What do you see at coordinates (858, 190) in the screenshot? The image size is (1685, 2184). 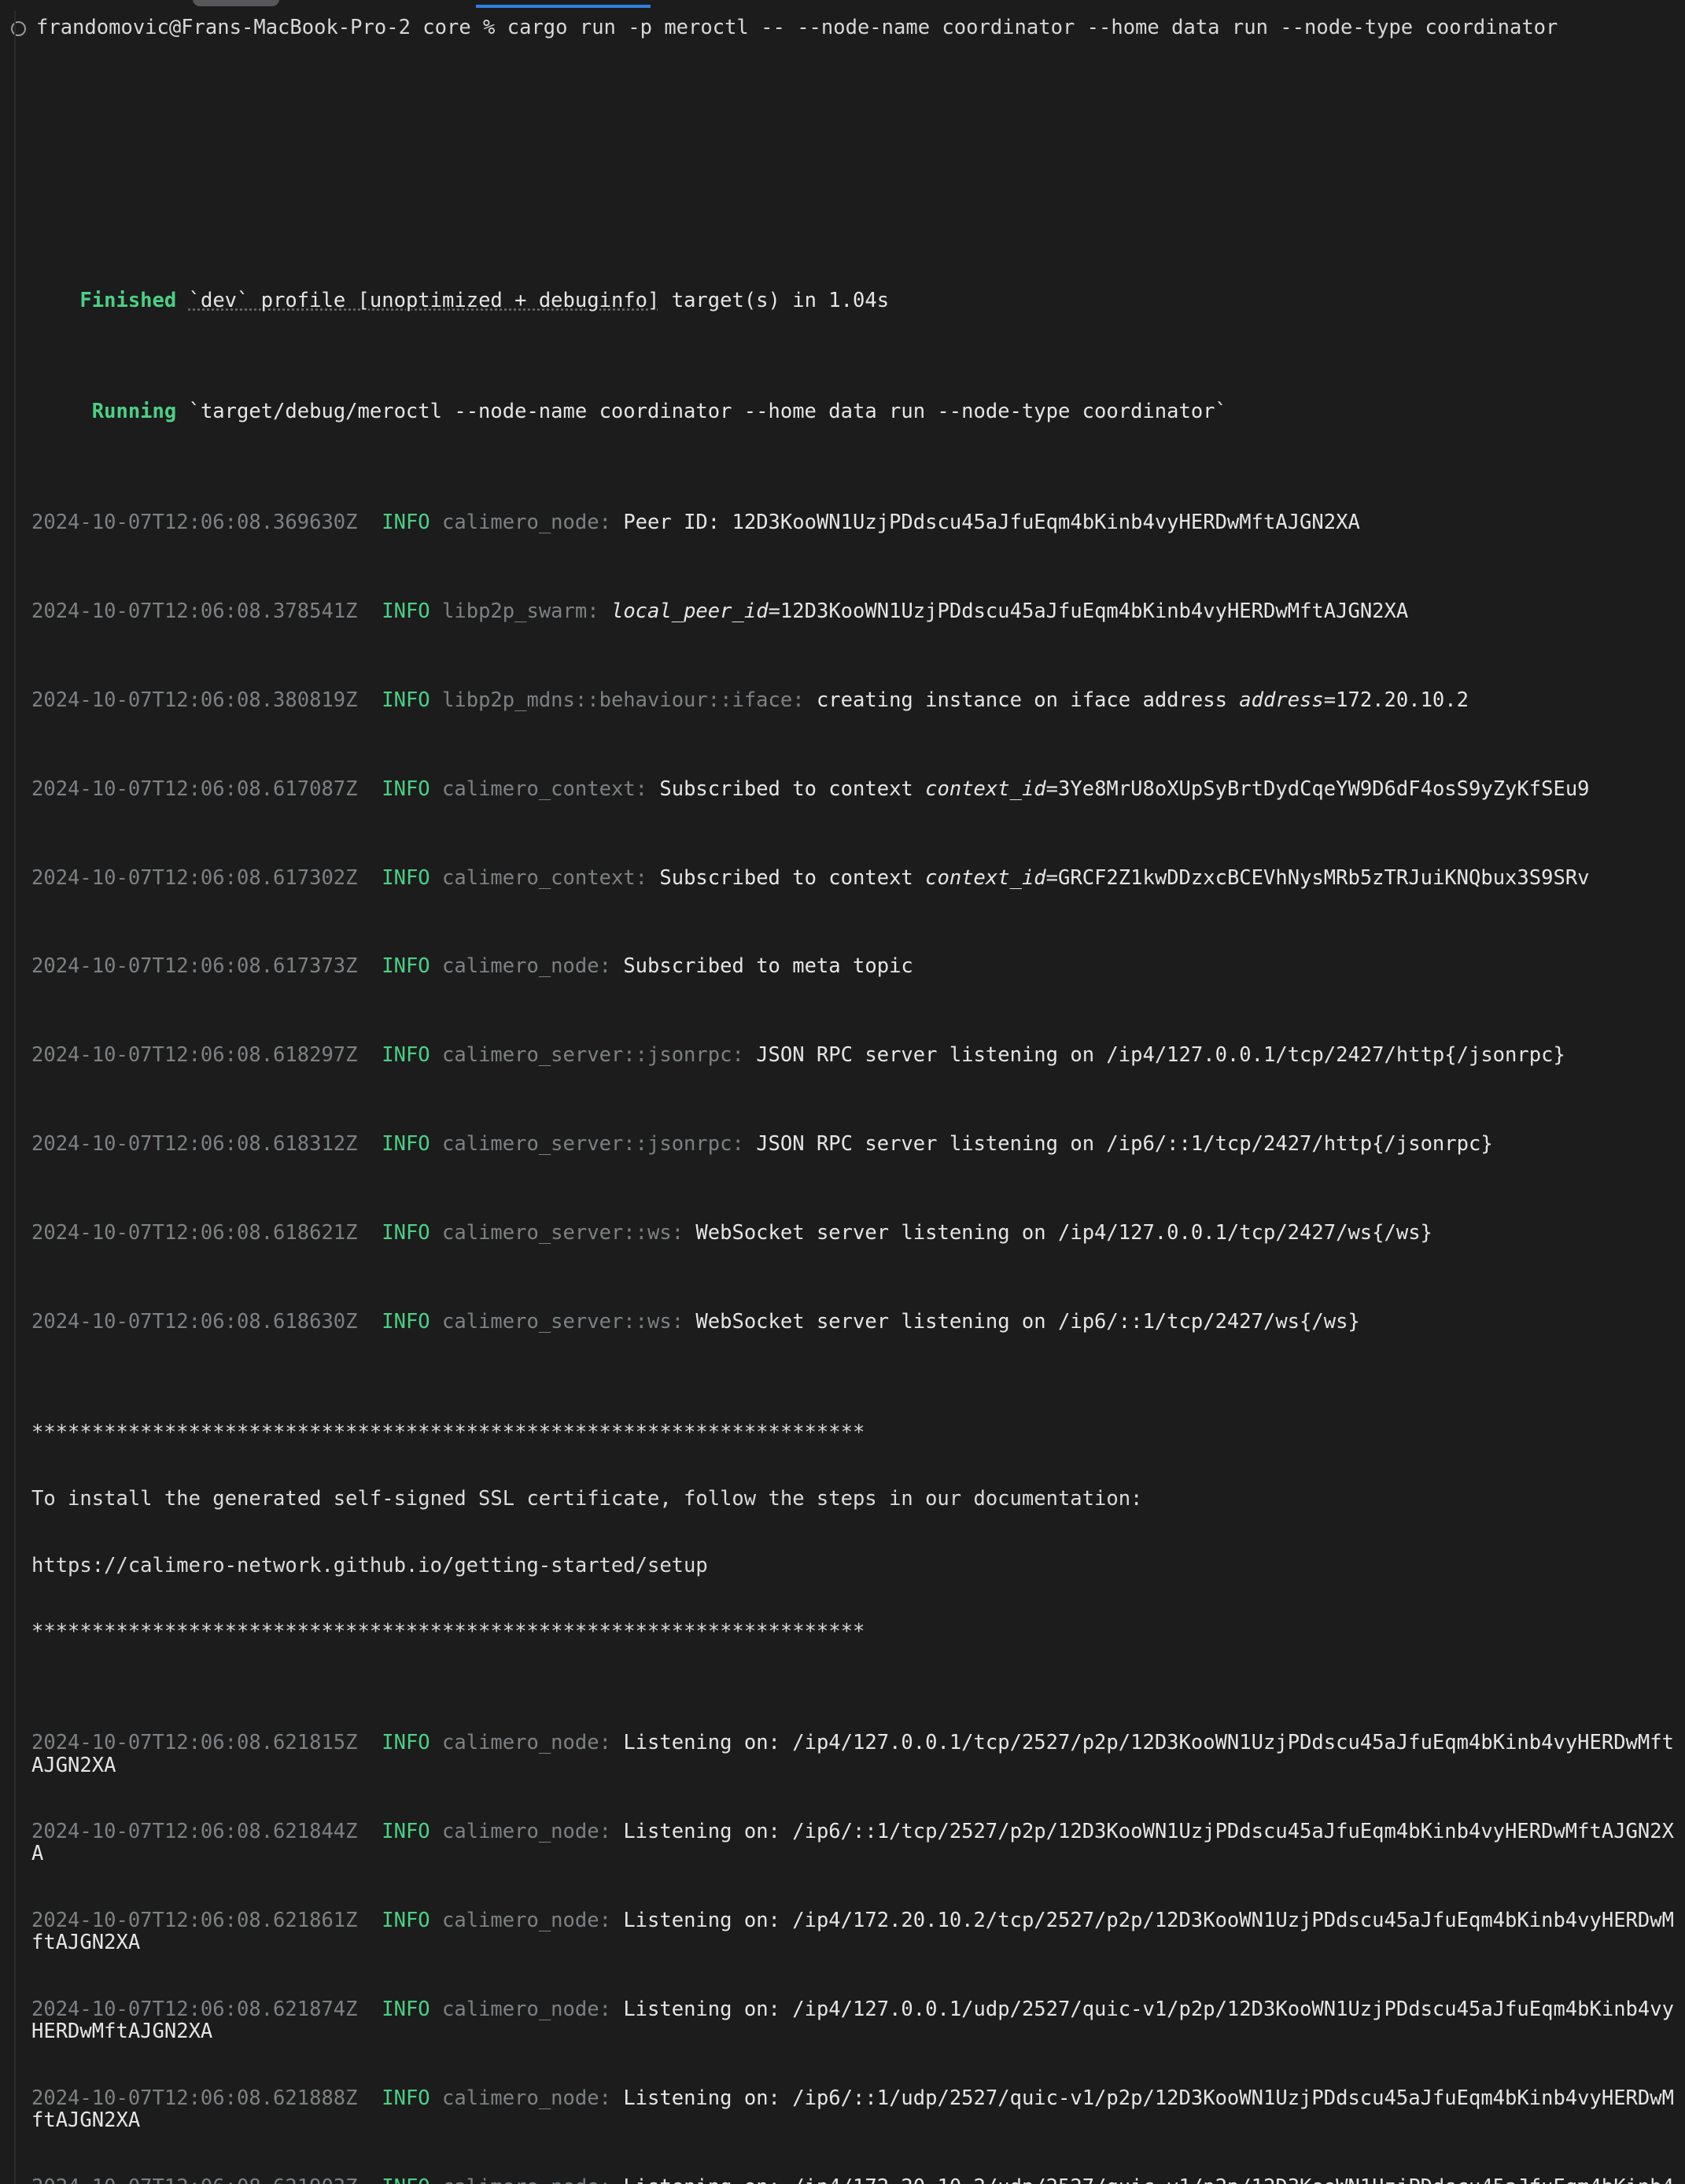 I see `blank-line` at bounding box center [858, 190].